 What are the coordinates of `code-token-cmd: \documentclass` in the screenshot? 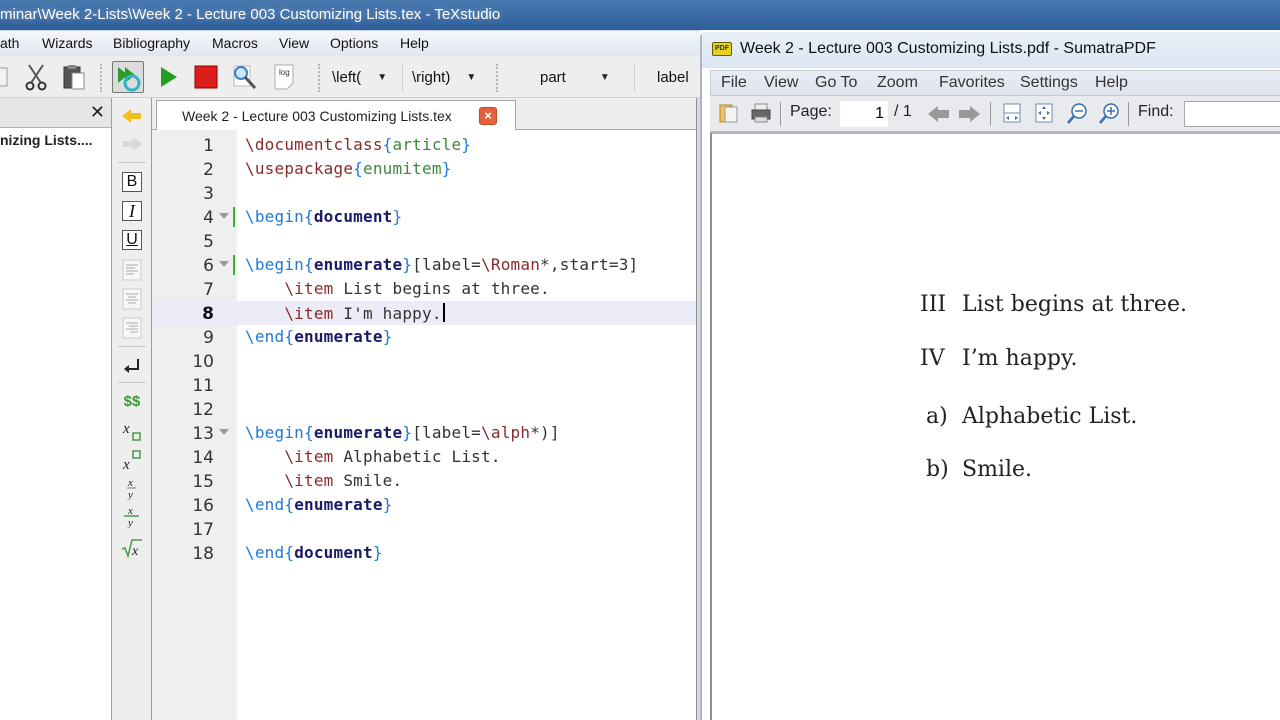 It's located at (314, 144).